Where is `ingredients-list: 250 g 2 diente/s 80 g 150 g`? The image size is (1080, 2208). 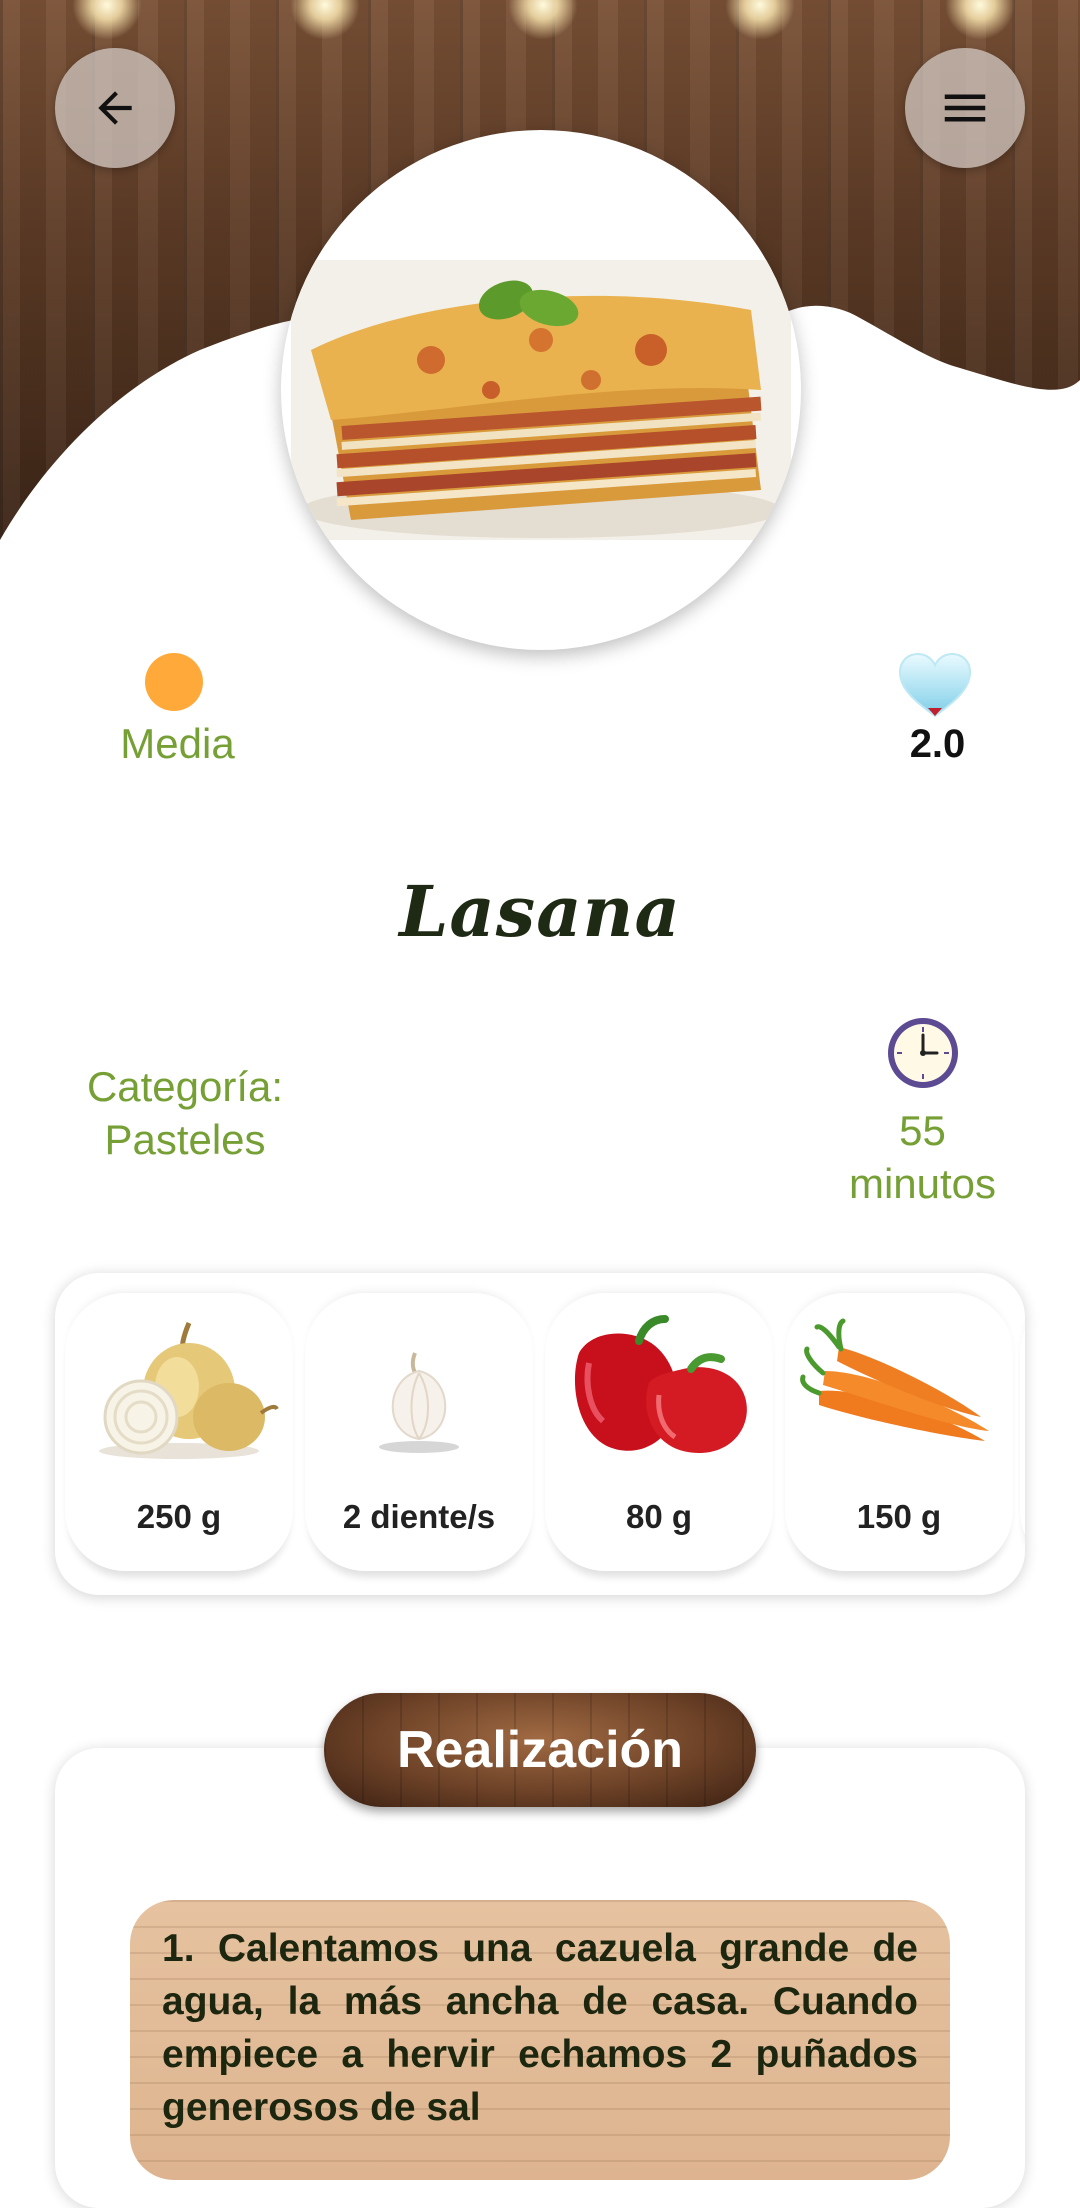
ingredients-list: 250 g 2 diente/s 80 g 150 g is located at coordinates (540, 1434).